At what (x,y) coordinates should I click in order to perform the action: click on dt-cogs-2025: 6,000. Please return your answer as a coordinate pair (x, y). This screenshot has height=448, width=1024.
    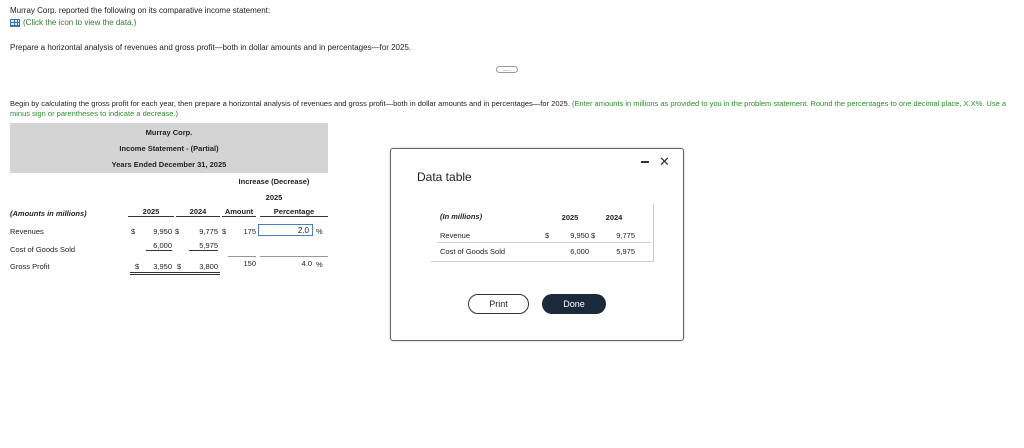
    Looking at the image, I should click on (579, 251).